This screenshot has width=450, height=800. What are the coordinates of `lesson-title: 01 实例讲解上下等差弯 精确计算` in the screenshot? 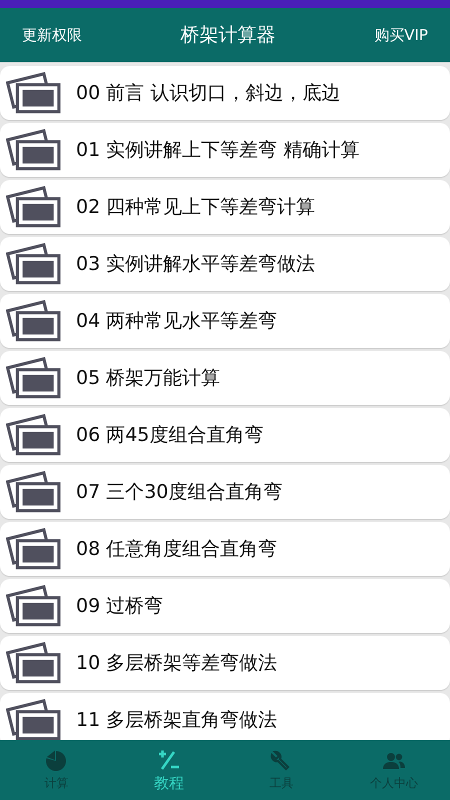 It's located at (218, 150).